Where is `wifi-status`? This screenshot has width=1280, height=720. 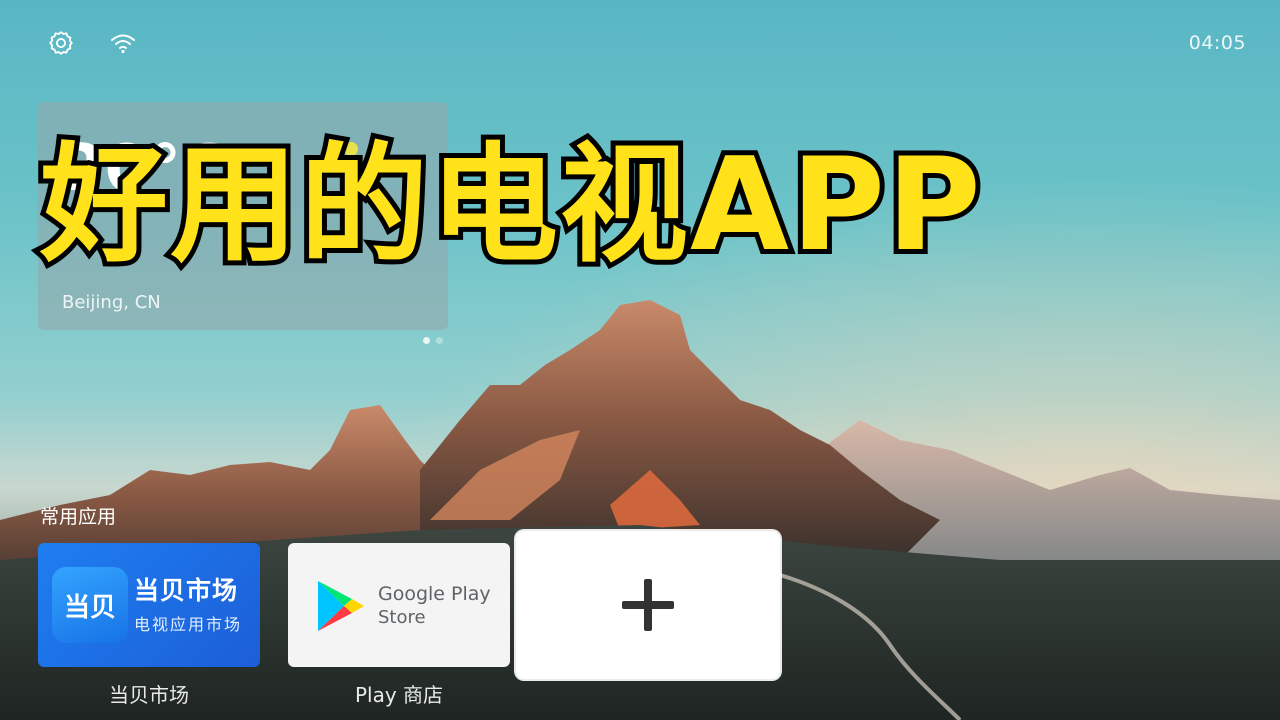 wifi-status is located at coordinates (123, 43).